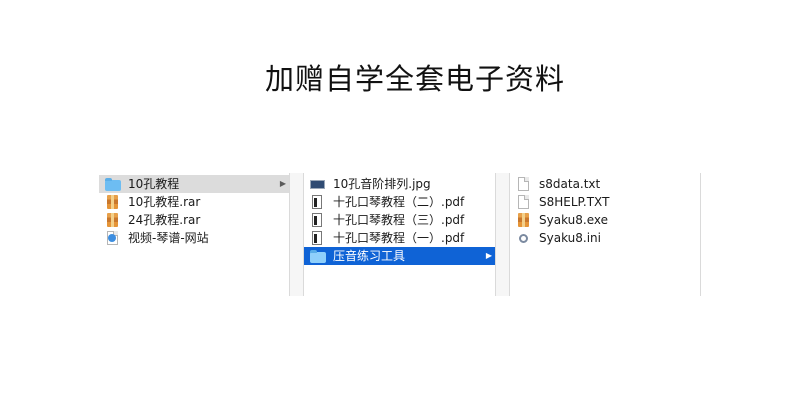  I want to click on list-item-24hole-rar: 24孔教程.rar, so click(194, 220).